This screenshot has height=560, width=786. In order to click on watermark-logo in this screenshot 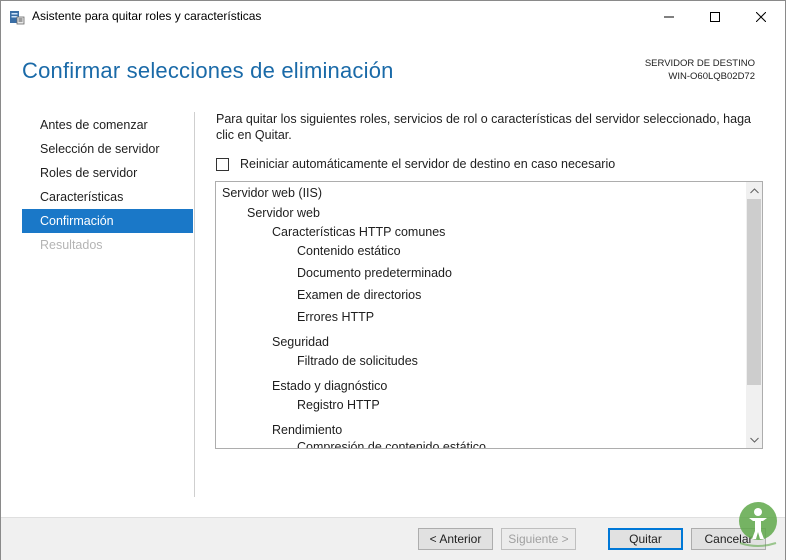, I will do `click(758, 525)`.